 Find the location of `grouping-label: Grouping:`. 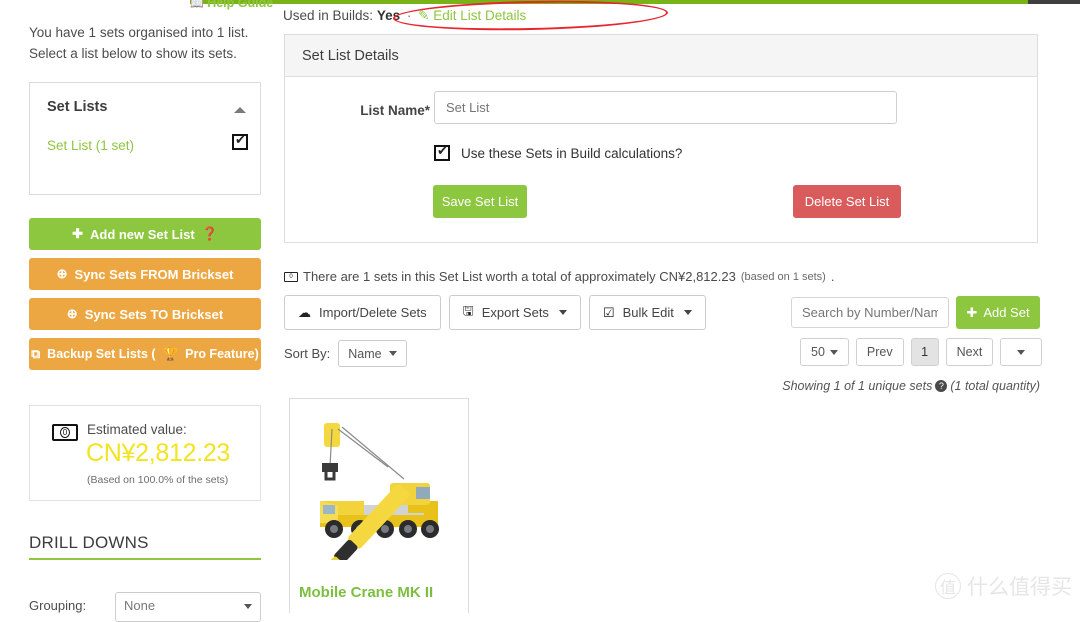

grouping-label: Grouping: is located at coordinates (58, 605).